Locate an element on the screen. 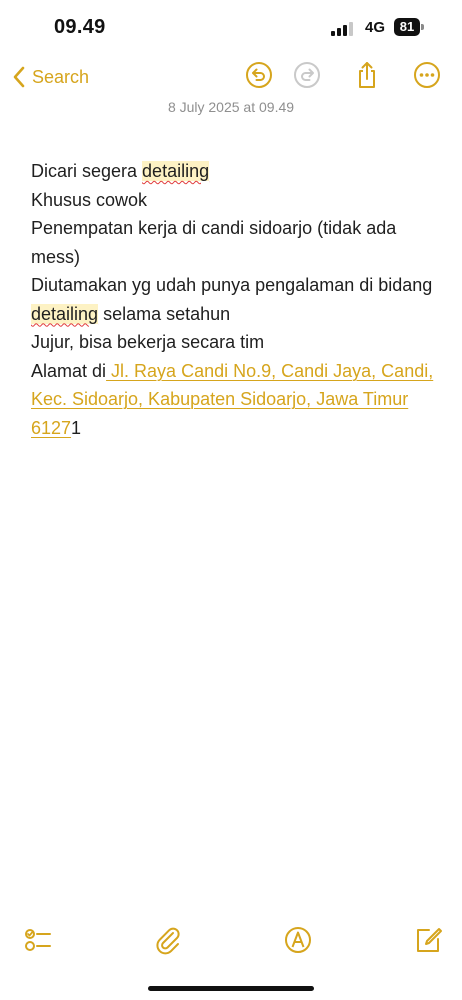 Image resolution: width=462 pixels, height=1000 pixels. note-line: Khusus cowok is located at coordinates (89, 199).